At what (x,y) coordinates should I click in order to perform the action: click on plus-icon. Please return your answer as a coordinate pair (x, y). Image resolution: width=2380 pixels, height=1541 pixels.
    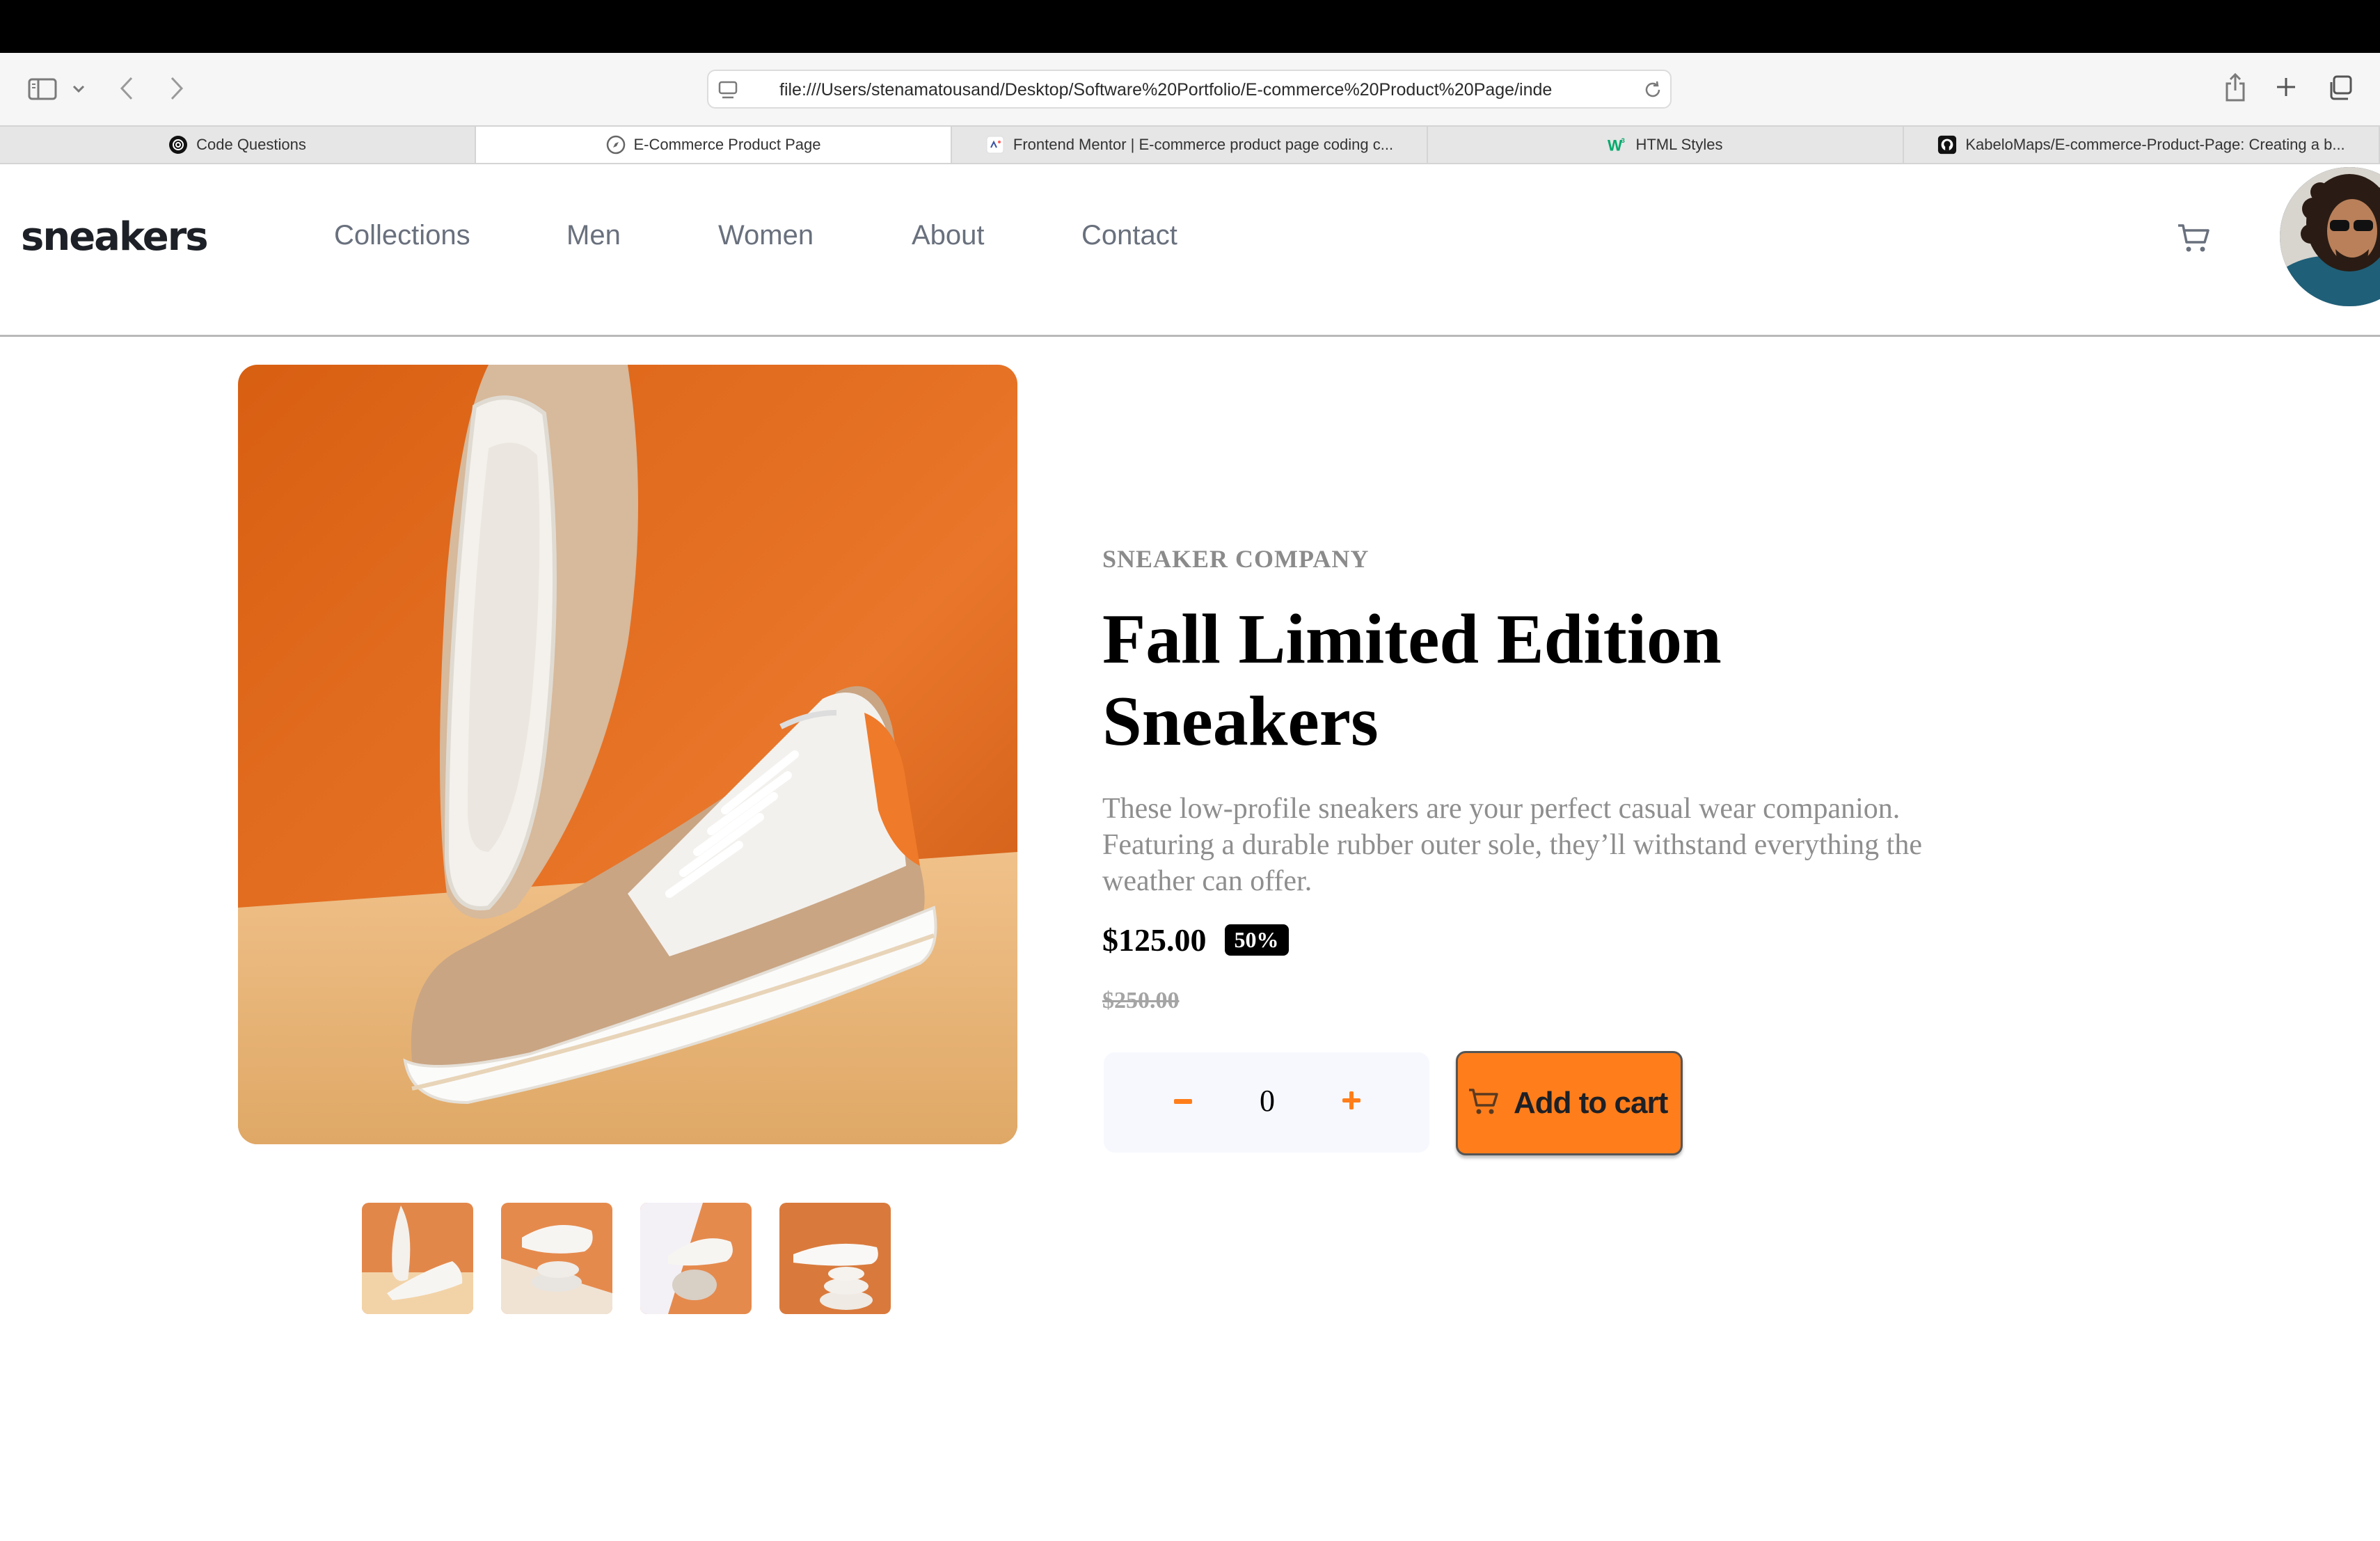
    Looking at the image, I should click on (1351, 1102).